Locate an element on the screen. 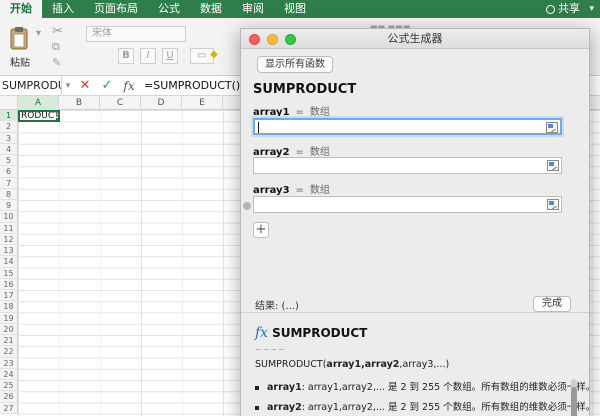 This screenshot has width=600, height=416. help-scrollbar is located at coordinates (574, 397).